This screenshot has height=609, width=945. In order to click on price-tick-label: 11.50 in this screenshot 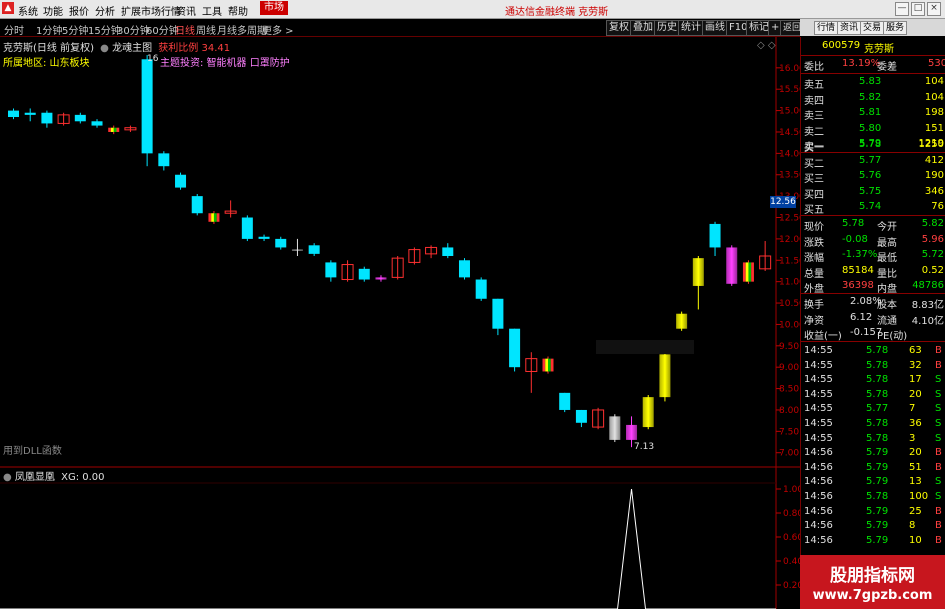, I will do `click(789, 261)`.